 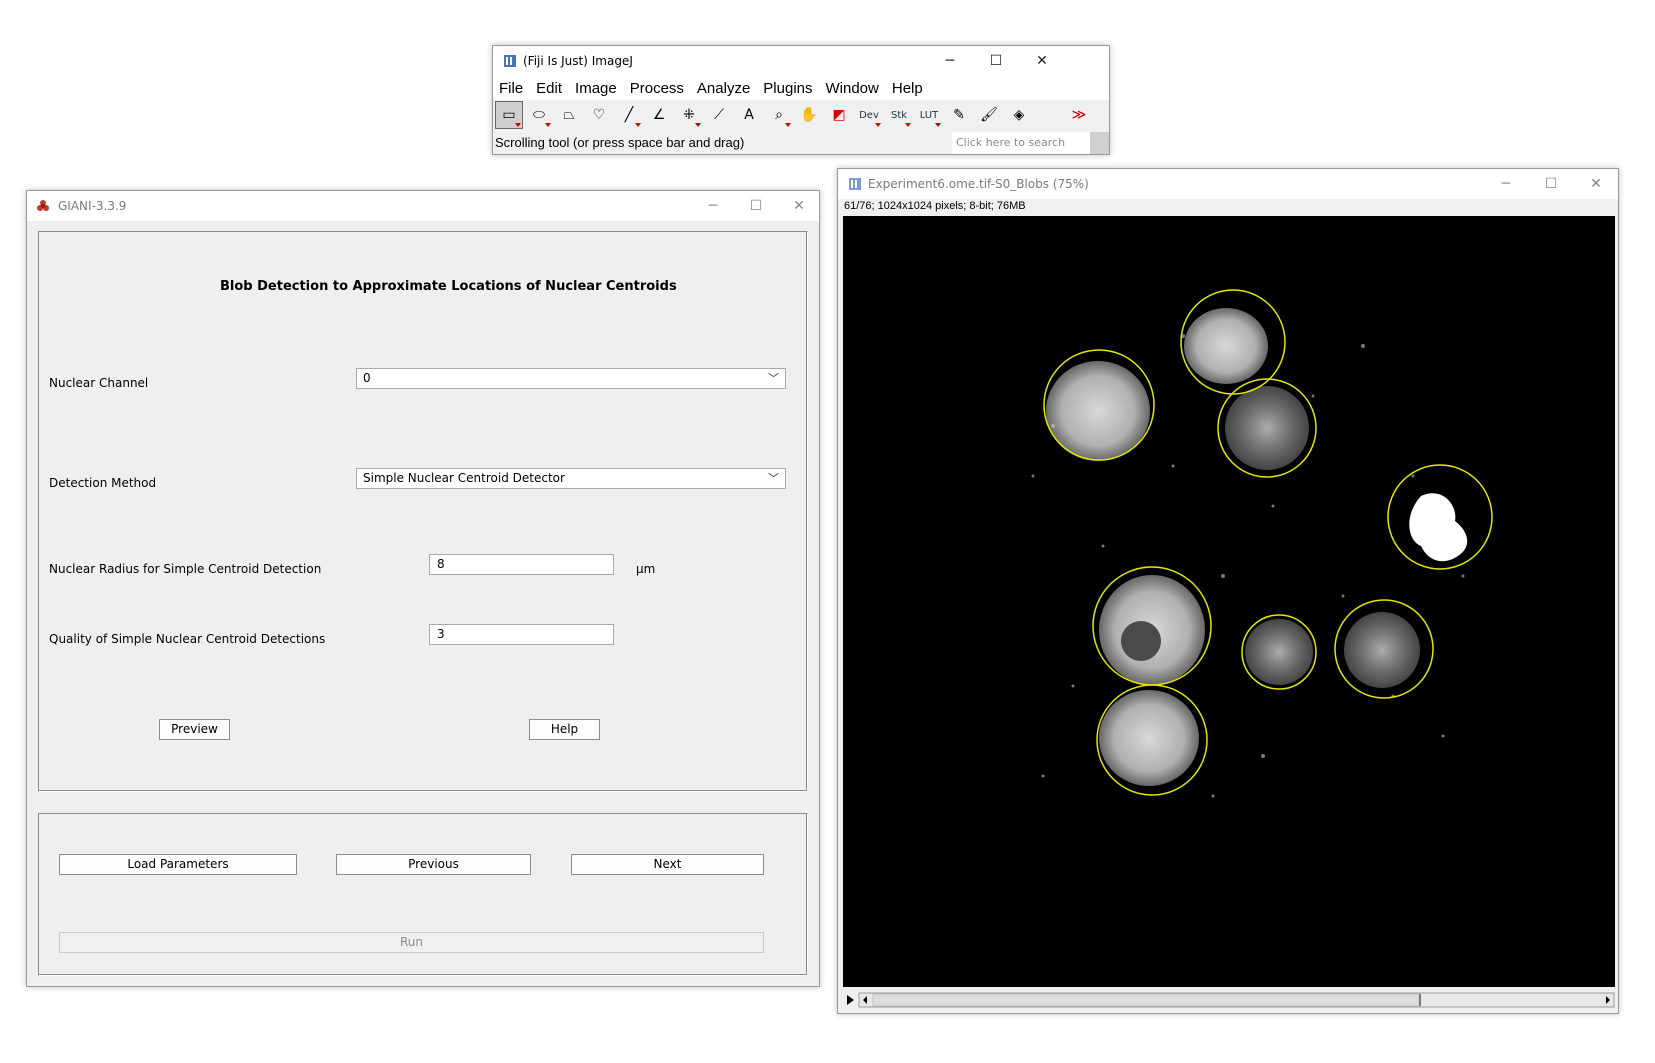 I want to click on image-title: Experiment6.ome.tif-S0_Blobs (75%), so click(x=978, y=184).